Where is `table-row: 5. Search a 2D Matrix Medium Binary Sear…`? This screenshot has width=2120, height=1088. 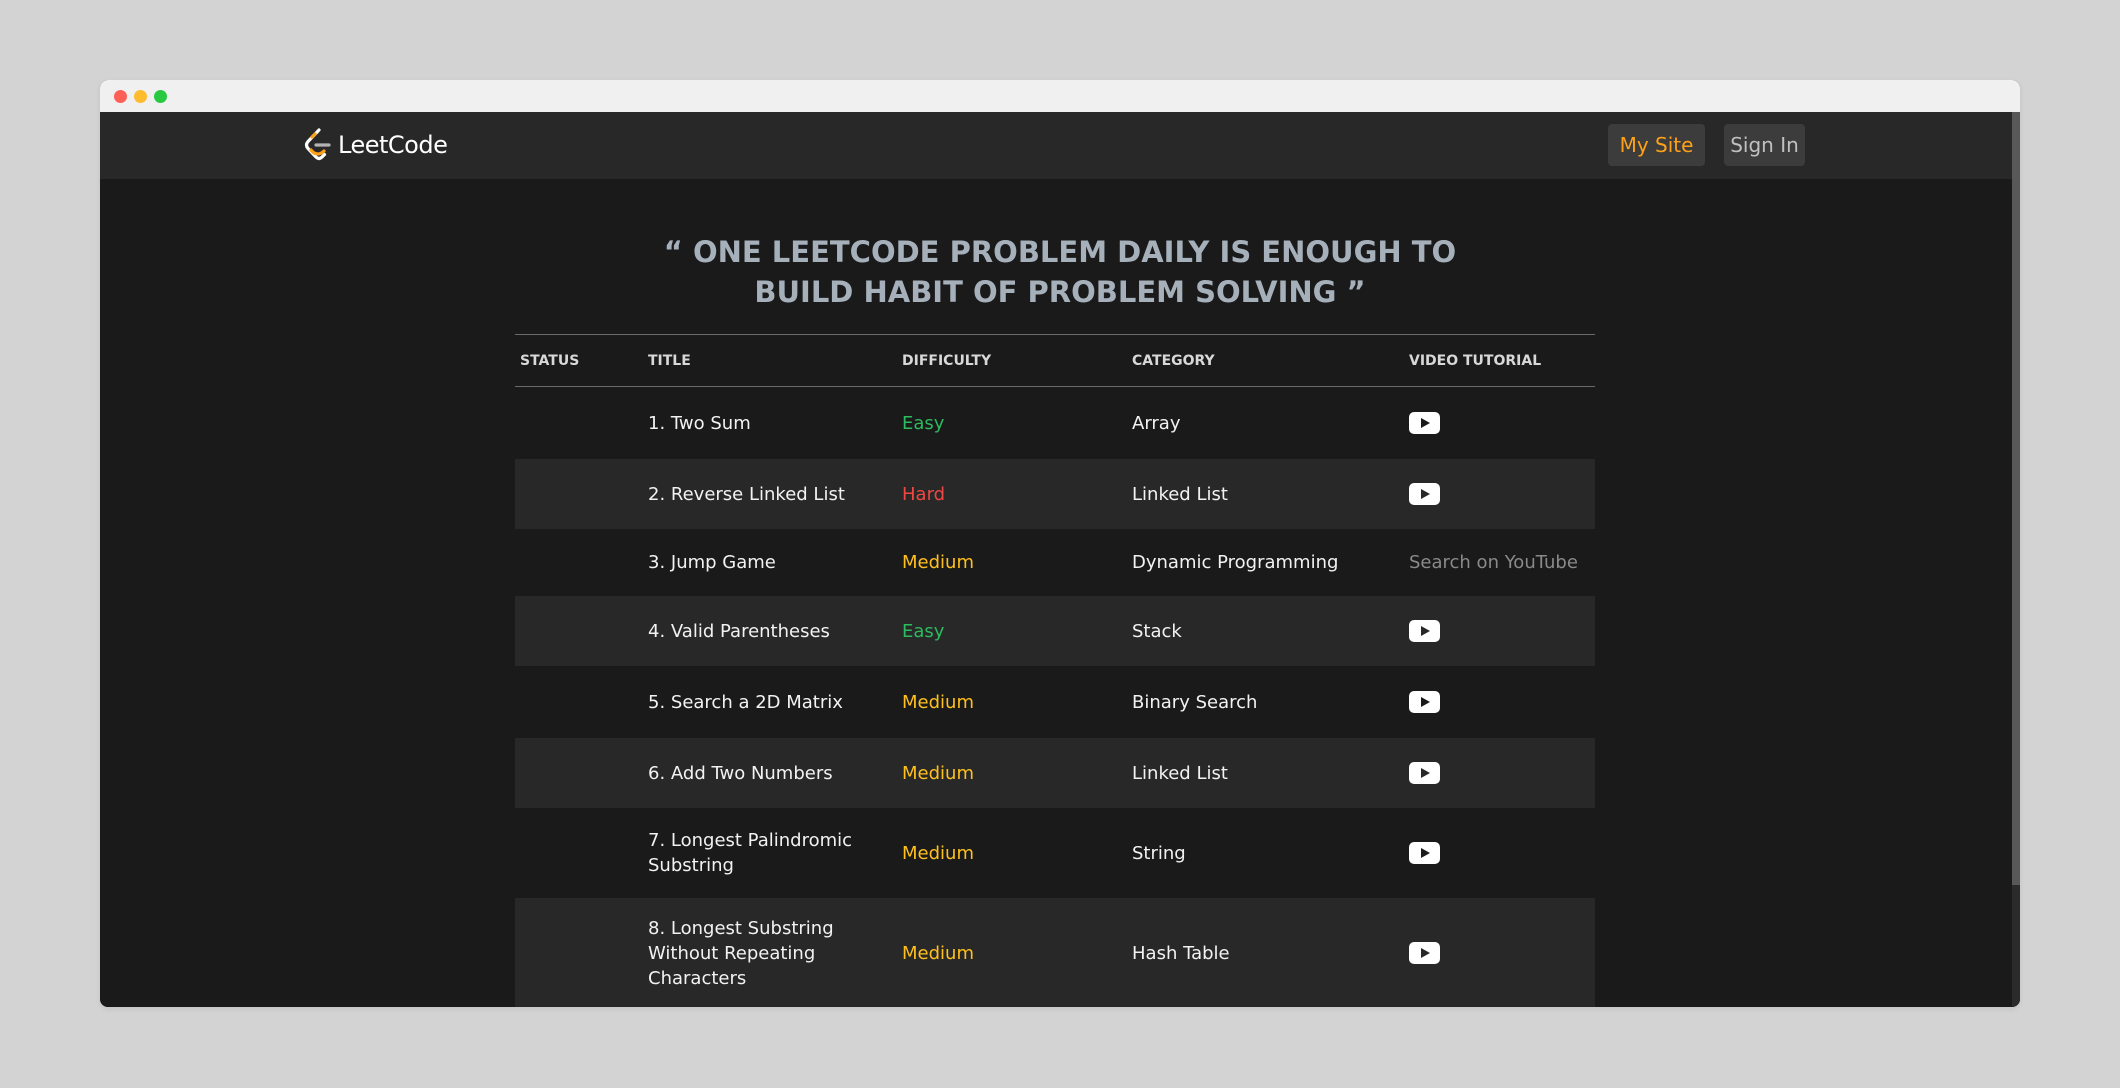
table-row: 5. Search a 2D Matrix Medium Binary Sear… is located at coordinates (1055, 702).